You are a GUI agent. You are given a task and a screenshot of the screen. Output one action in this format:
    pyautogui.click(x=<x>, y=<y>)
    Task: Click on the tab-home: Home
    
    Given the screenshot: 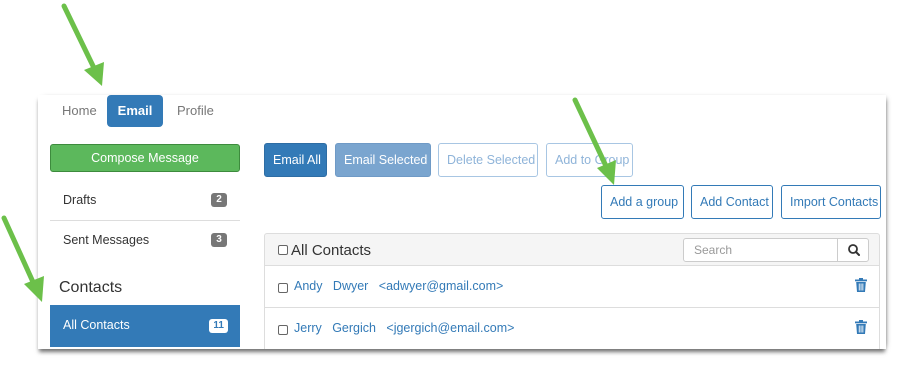 What is the action you would take?
    pyautogui.click(x=79, y=111)
    